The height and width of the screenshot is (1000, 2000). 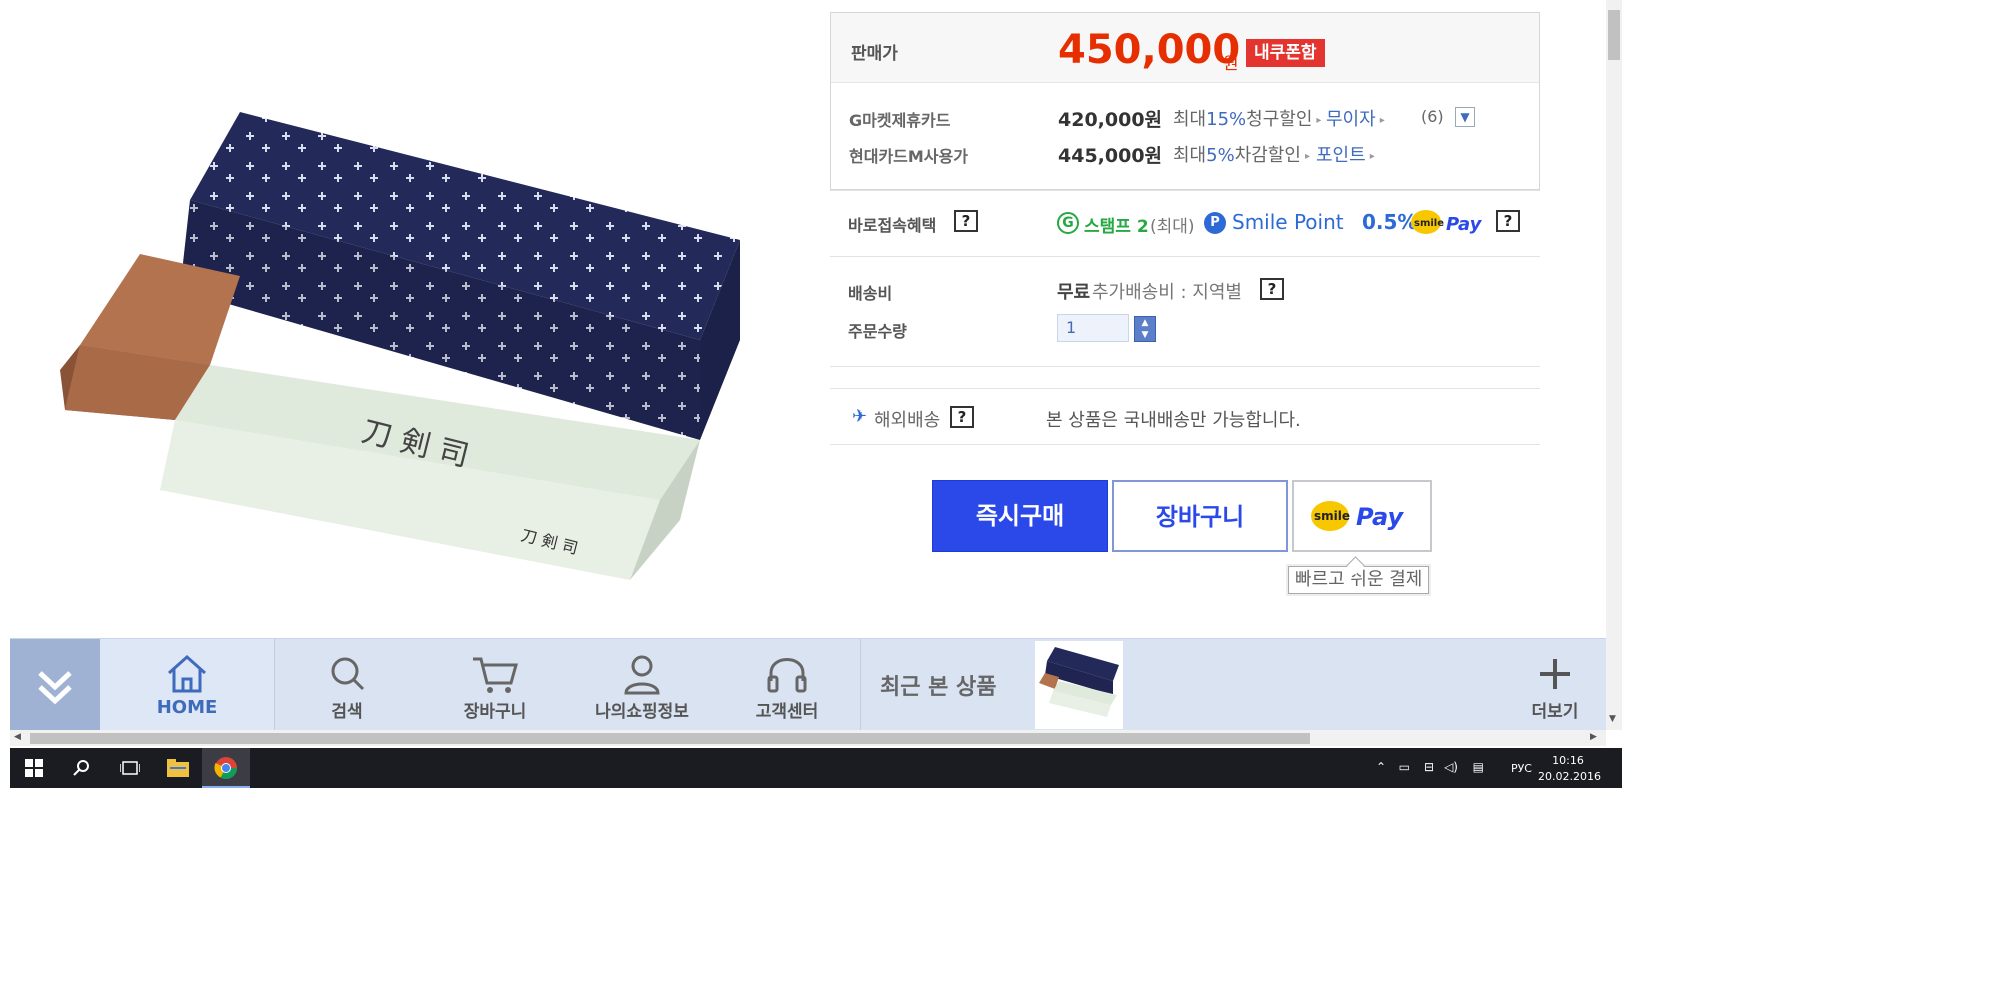 I want to click on collapse-button, so click(x=55, y=685).